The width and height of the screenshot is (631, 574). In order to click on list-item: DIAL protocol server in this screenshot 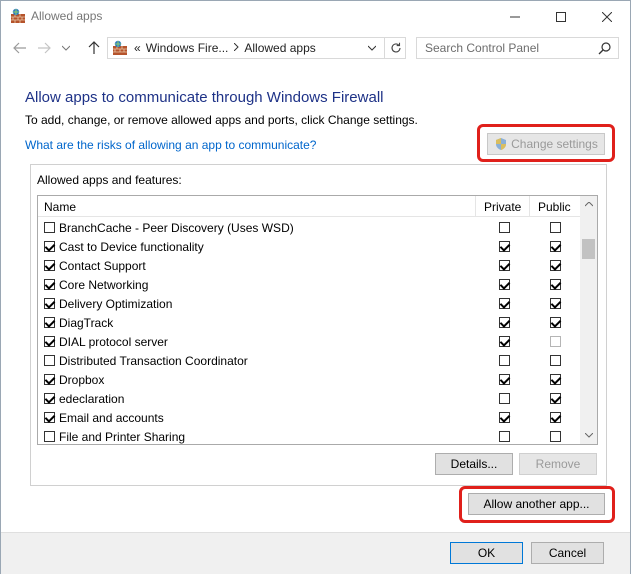, I will do `click(309, 341)`.